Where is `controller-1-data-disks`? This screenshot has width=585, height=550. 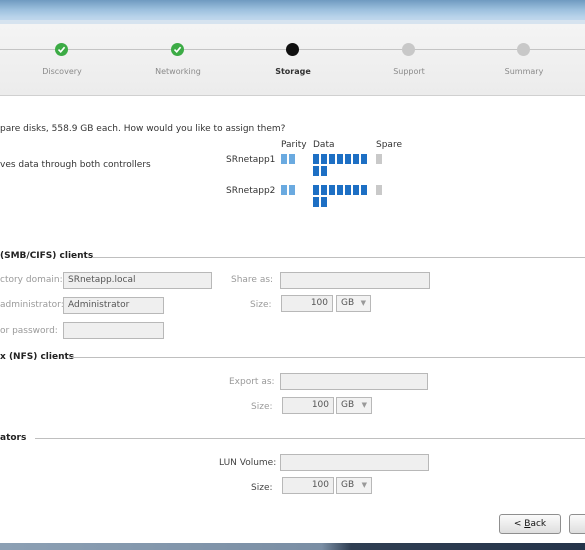
controller-1-data-disks is located at coordinates (340, 165).